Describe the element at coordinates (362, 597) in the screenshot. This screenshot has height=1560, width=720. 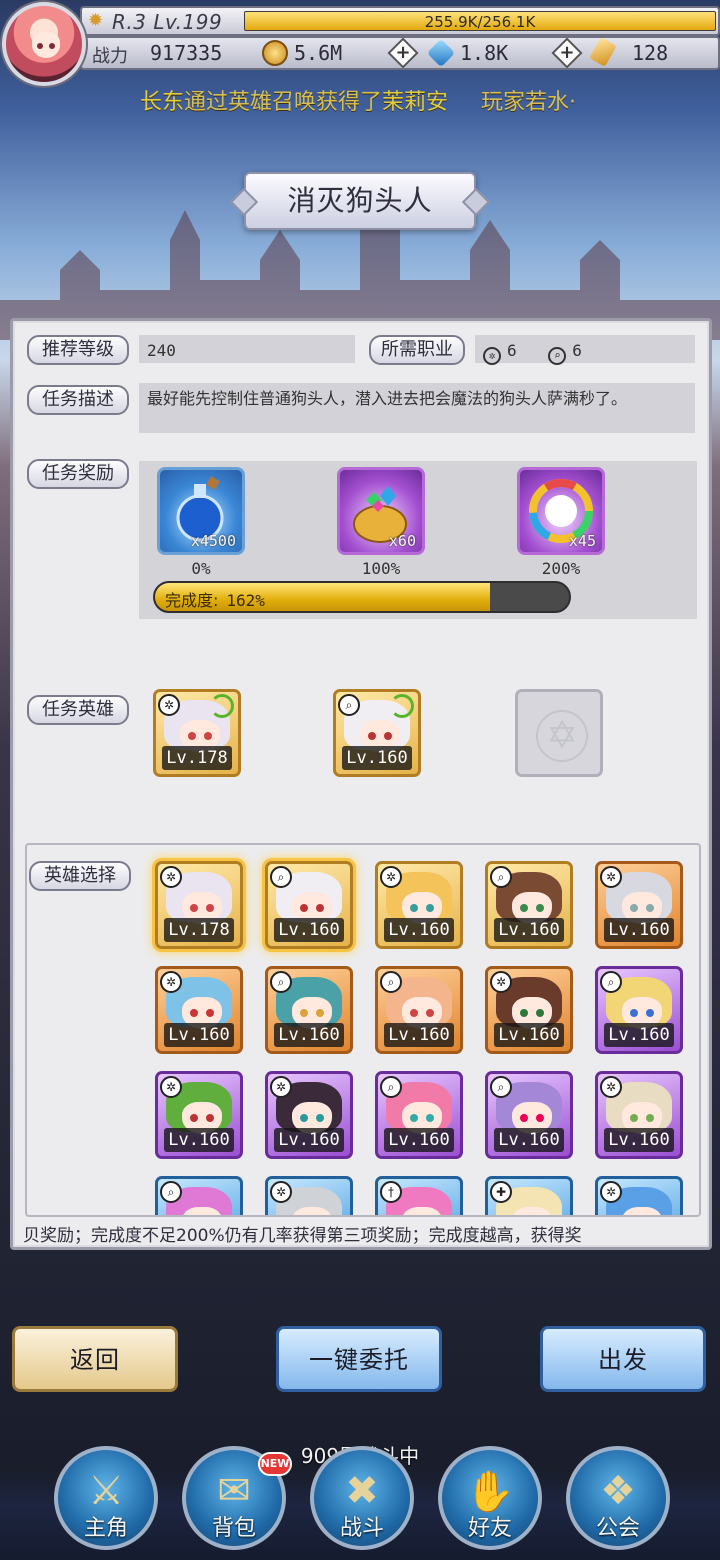
I see `completion-bar: 完成度: 162%` at that location.